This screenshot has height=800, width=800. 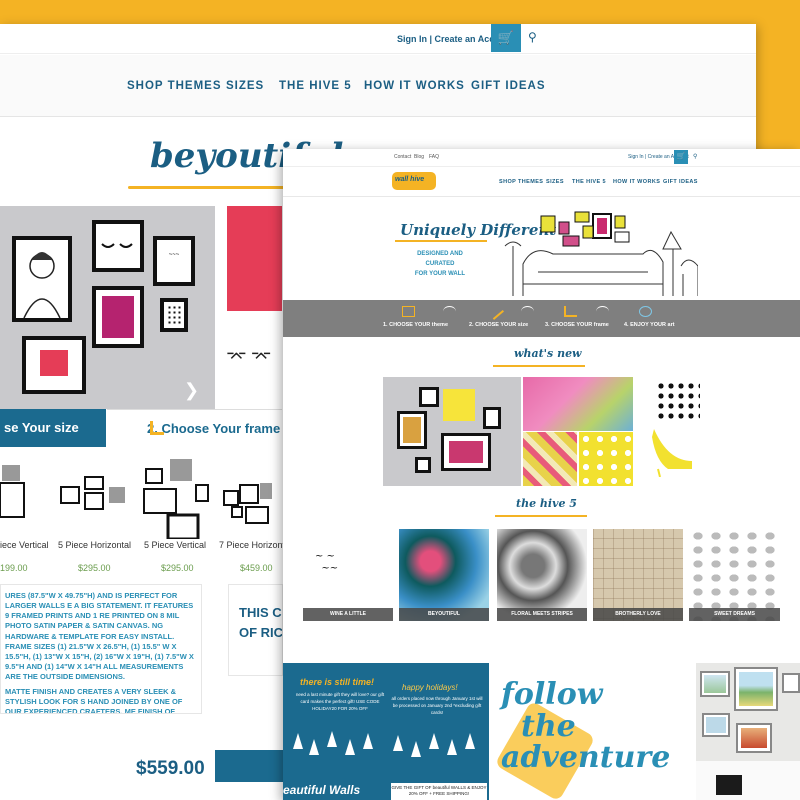 I want to click on whats-new-pattern-tile, so click(x=550, y=459).